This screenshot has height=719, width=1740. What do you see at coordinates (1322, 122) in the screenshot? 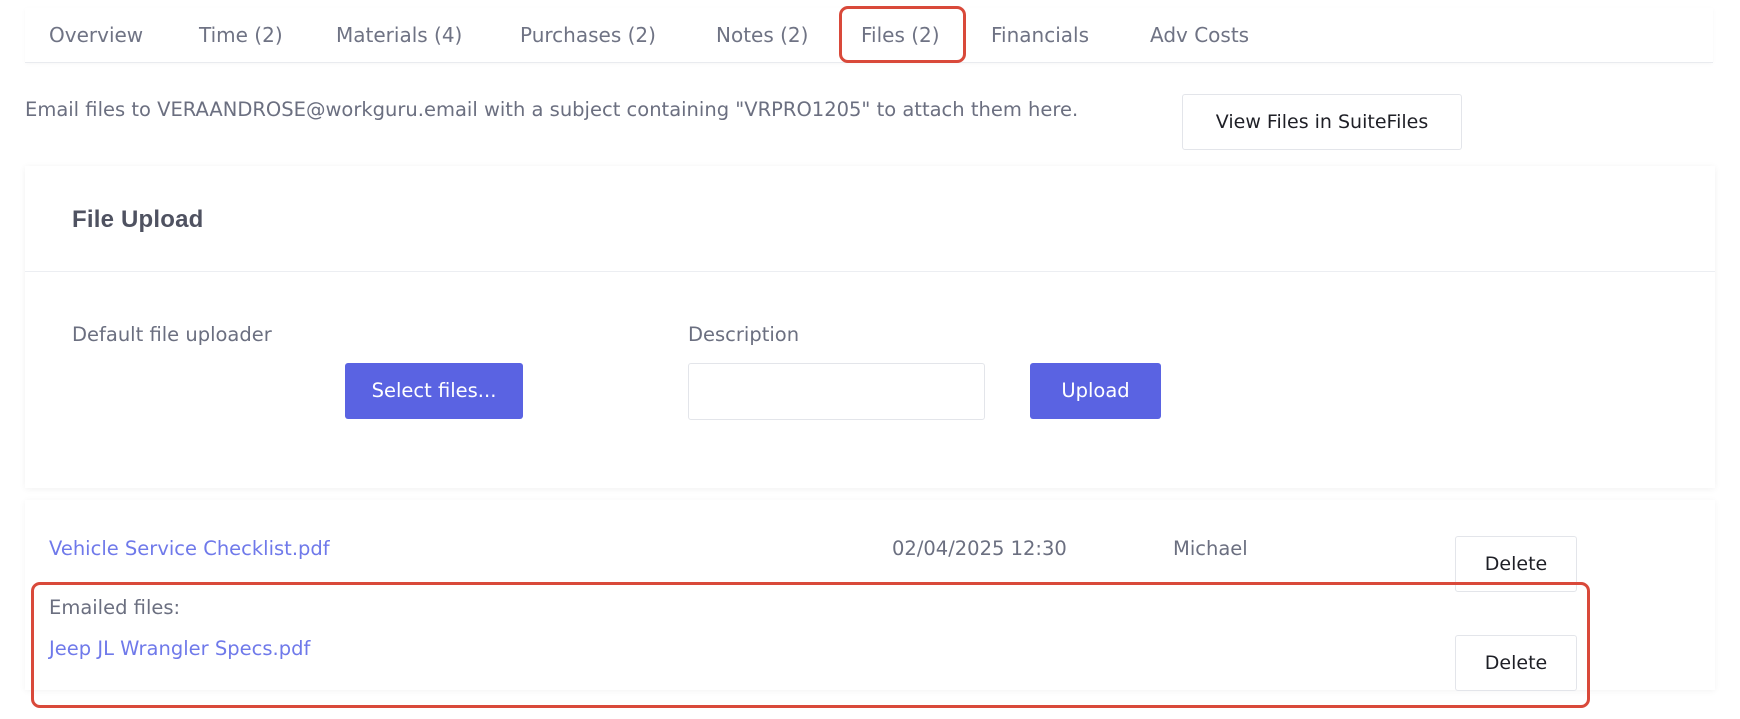
I see `view-suitefiles-button: View Files in SuiteFiles` at bounding box center [1322, 122].